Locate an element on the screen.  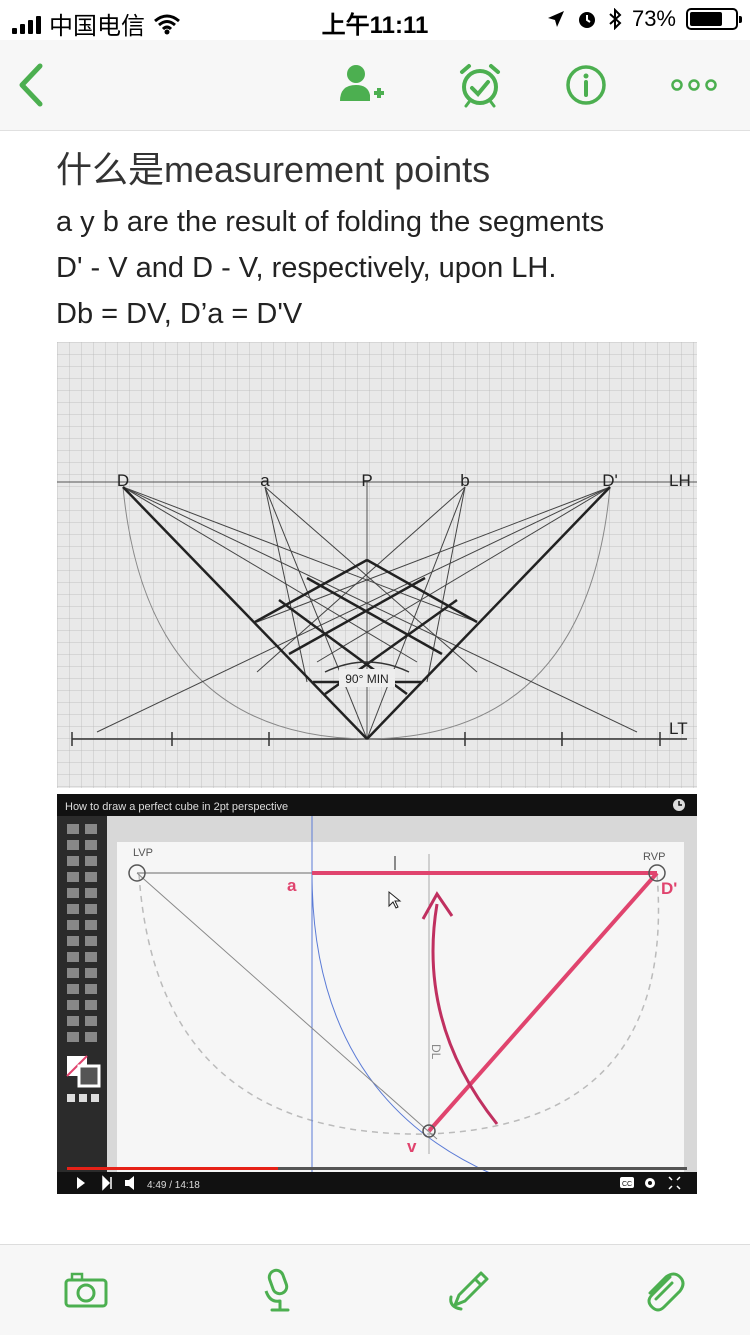
note-title: 什么是measurement points is located at coordinates (273, 167).